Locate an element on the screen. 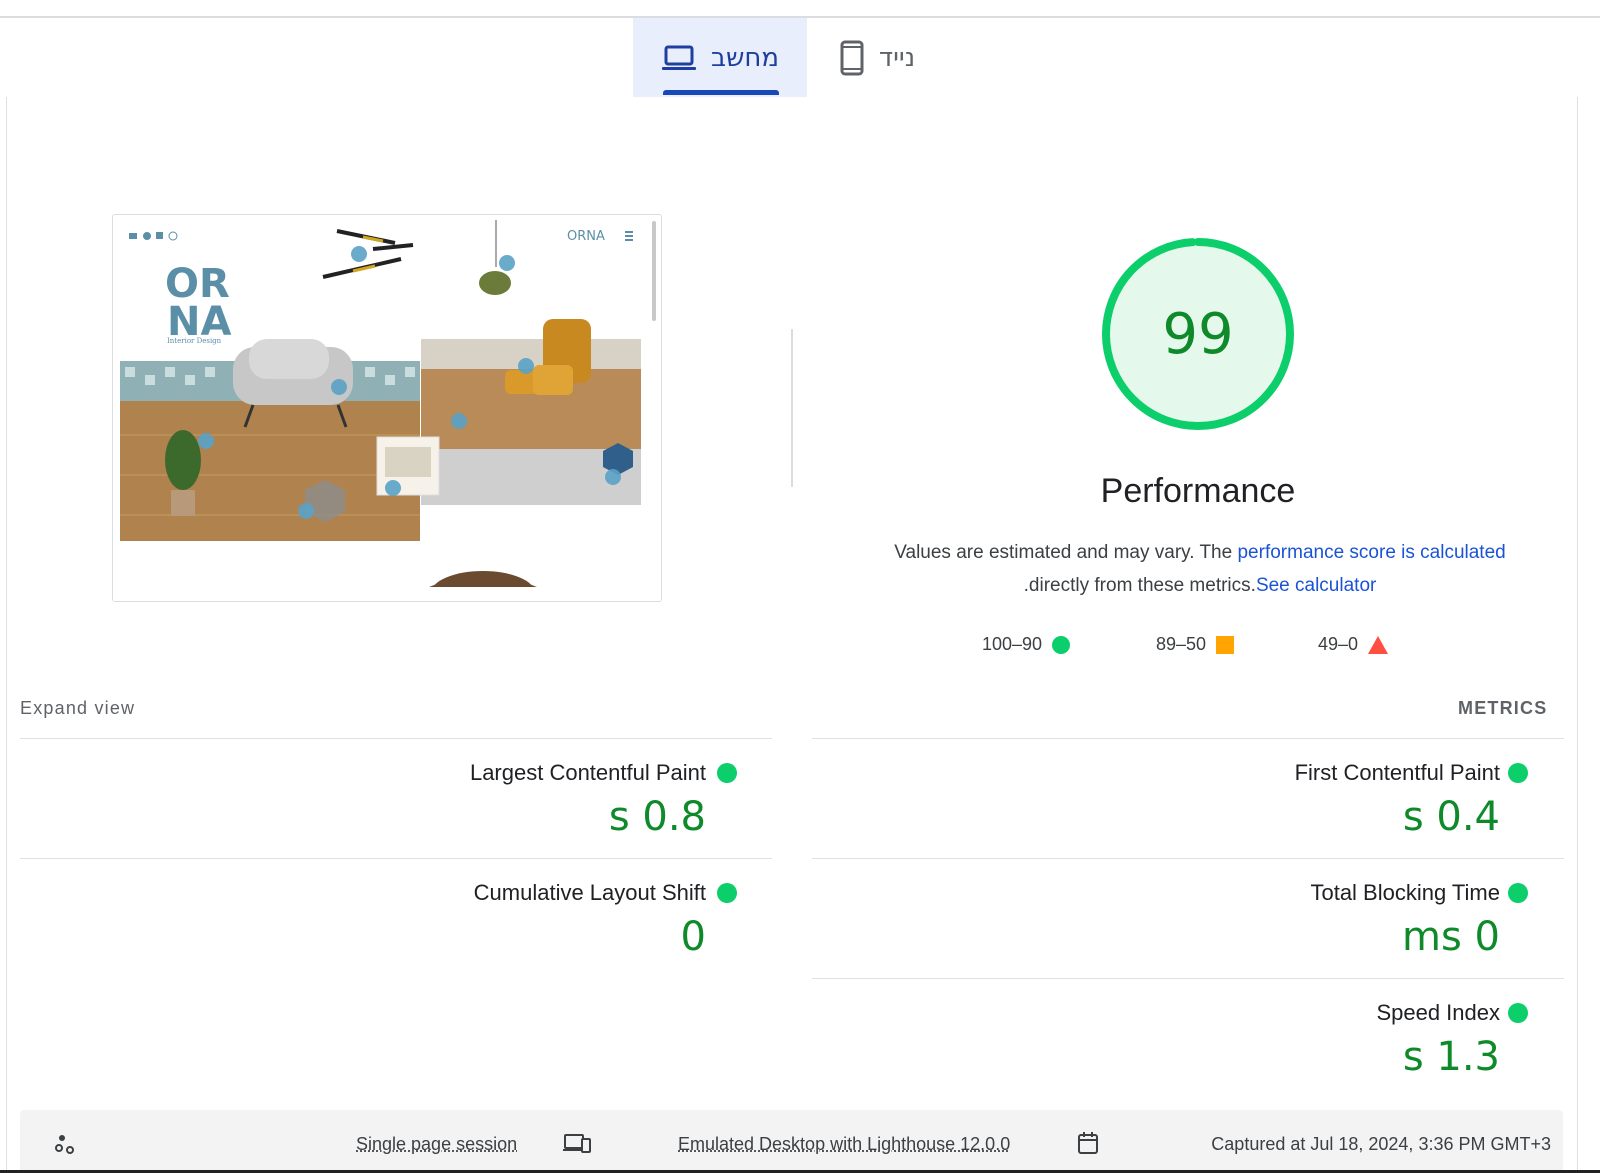 This screenshot has height=1173, width=1600. legend-average-label: 89–50 is located at coordinates (1181, 644).